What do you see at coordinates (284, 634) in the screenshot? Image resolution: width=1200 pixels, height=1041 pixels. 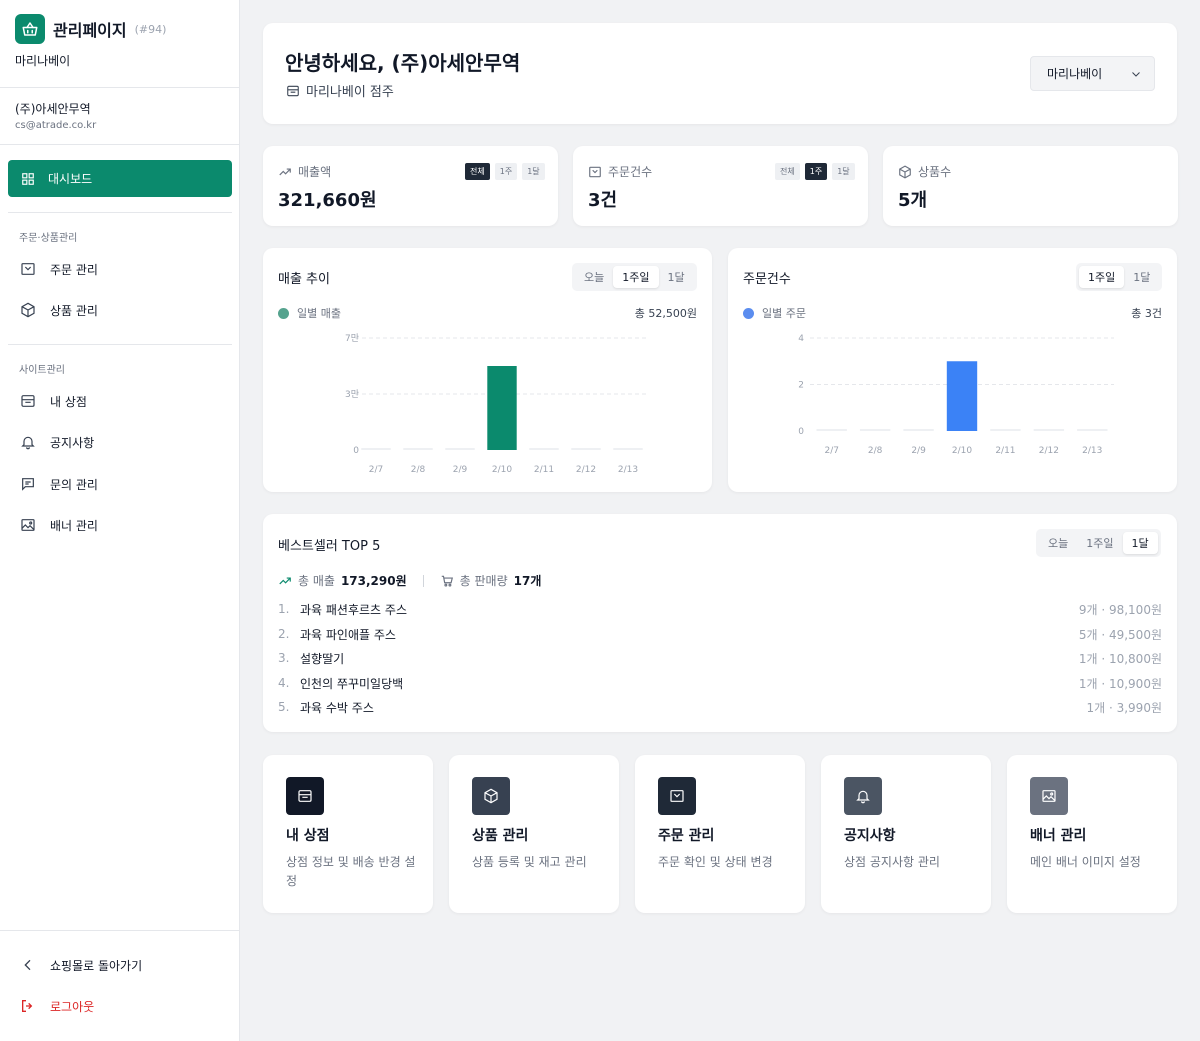 I see `rank-number: 2.` at bounding box center [284, 634].